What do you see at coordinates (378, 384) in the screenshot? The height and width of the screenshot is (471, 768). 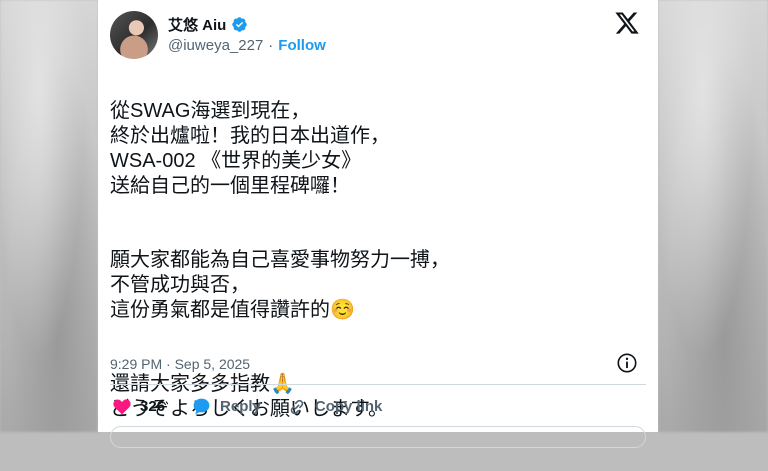 I see `divider` at bounding box center [378, 384].